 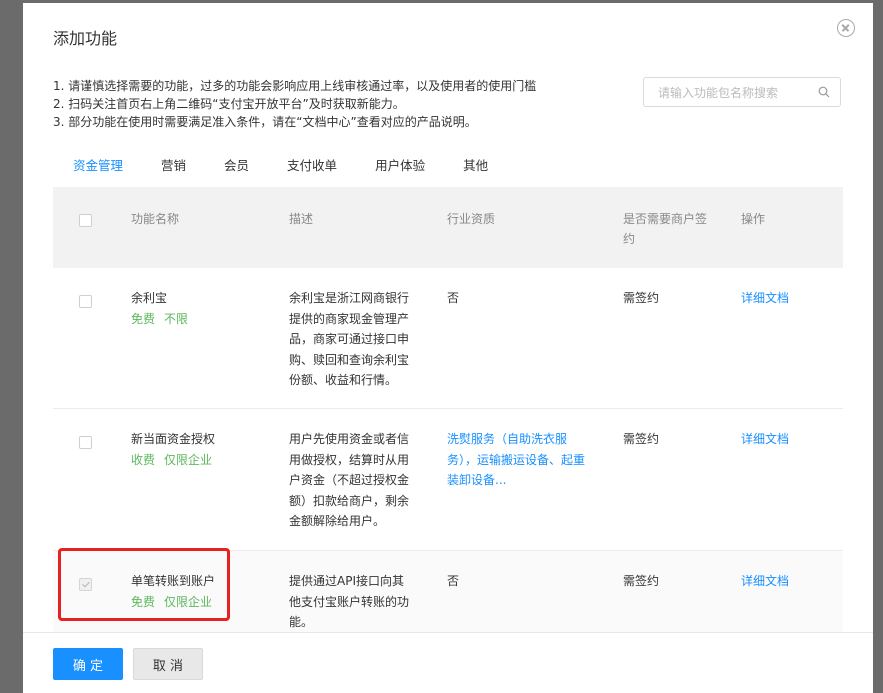 I want to click on desc-line: 金额解除给用户。, so click(x=337, y=521).